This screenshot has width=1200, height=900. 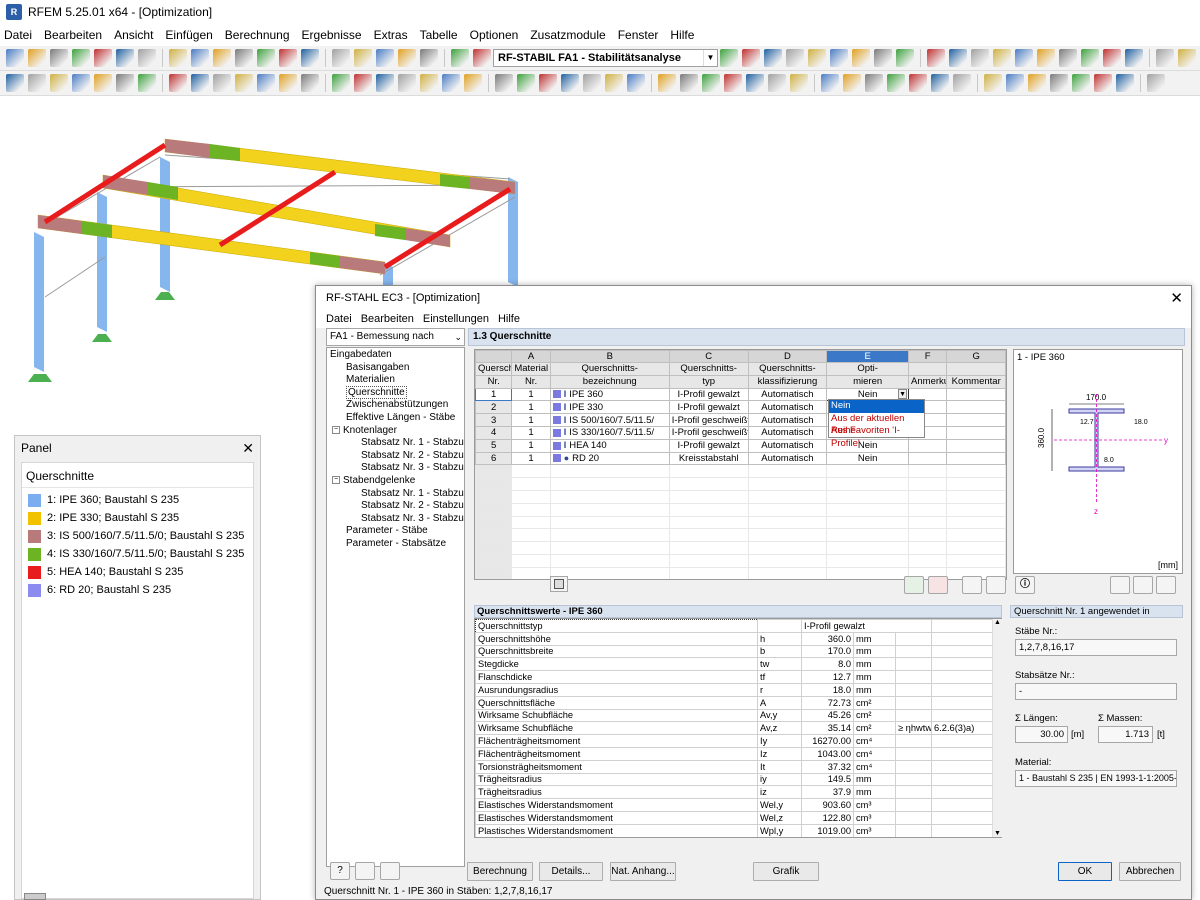 What do you see at coordinates (395, 380) in the screenshot?
I see `tree-item: Materialien` at bounding box center [395, 380].